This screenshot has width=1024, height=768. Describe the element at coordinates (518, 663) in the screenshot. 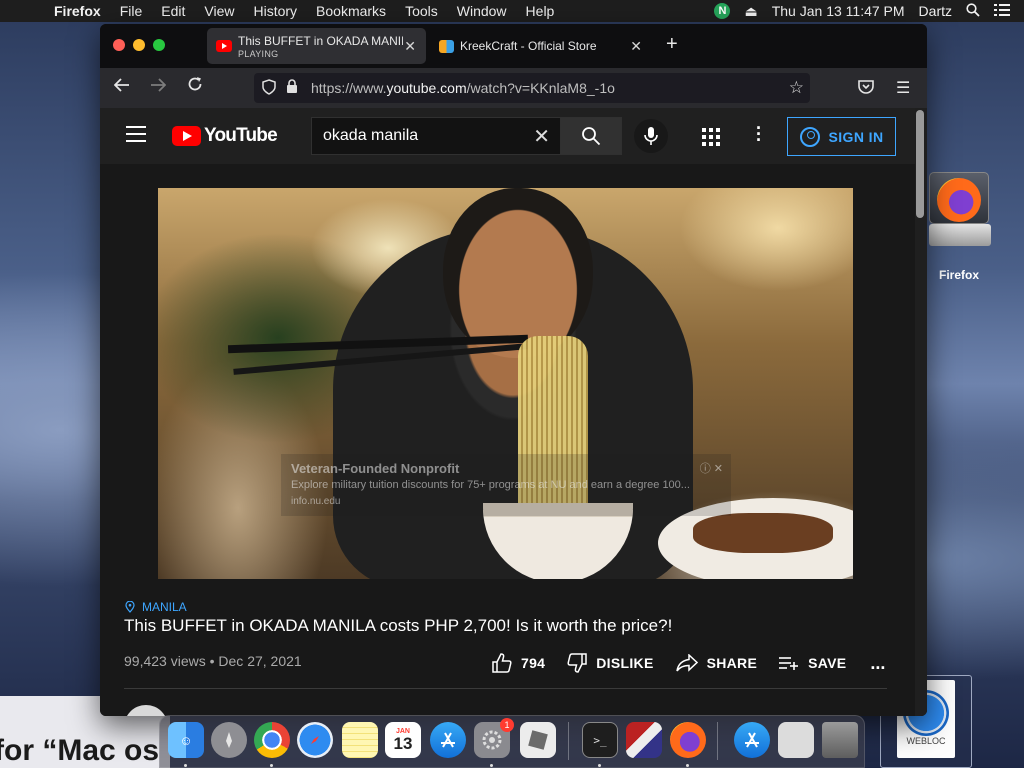

I see `like-button: 794` at that location.